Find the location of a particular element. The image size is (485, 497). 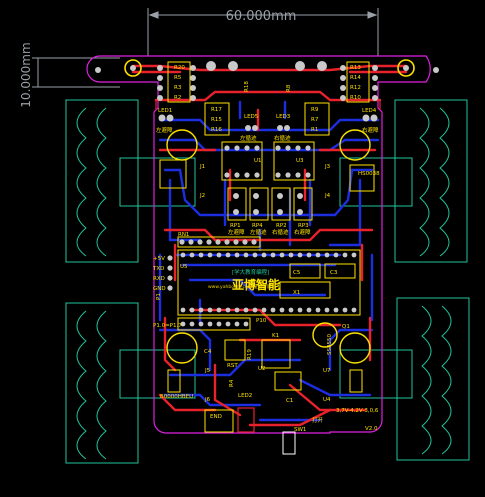

label-r16: R16 is located at coordinates (216, 130).